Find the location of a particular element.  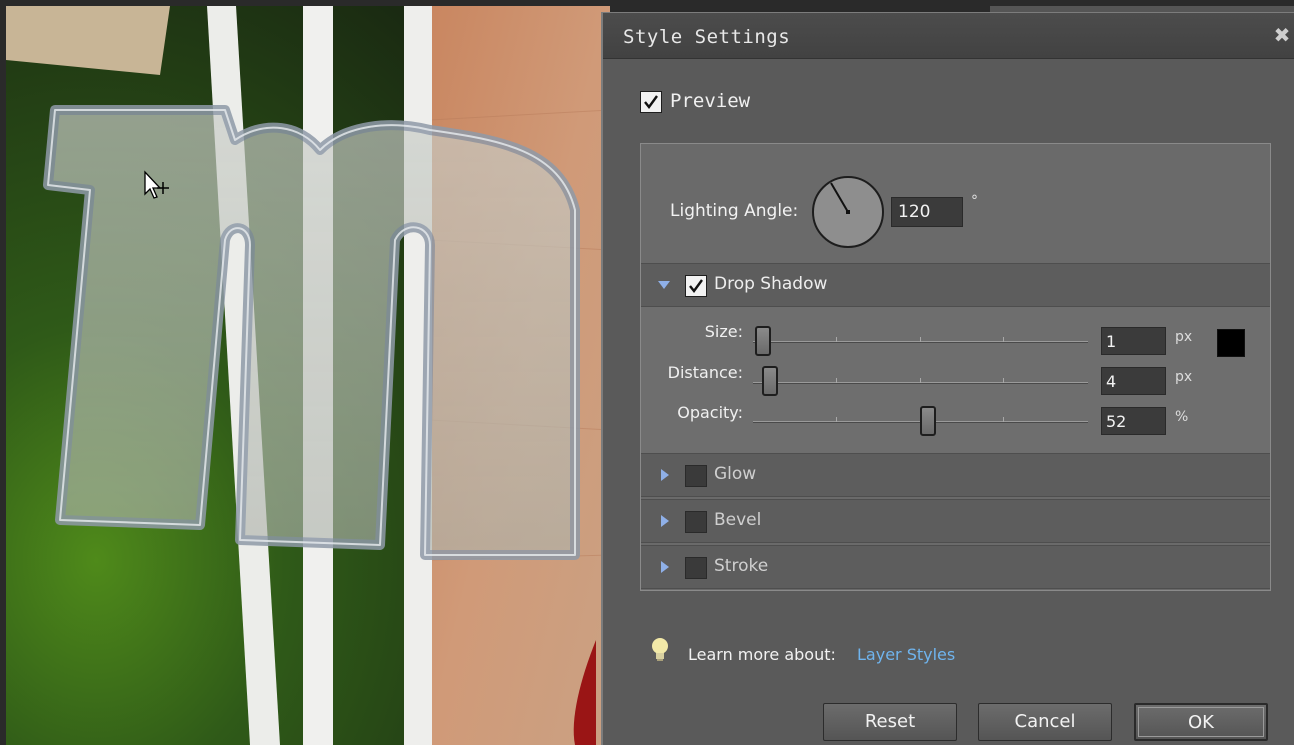

lighting-angle-dial is located at coordinates (848, 212).